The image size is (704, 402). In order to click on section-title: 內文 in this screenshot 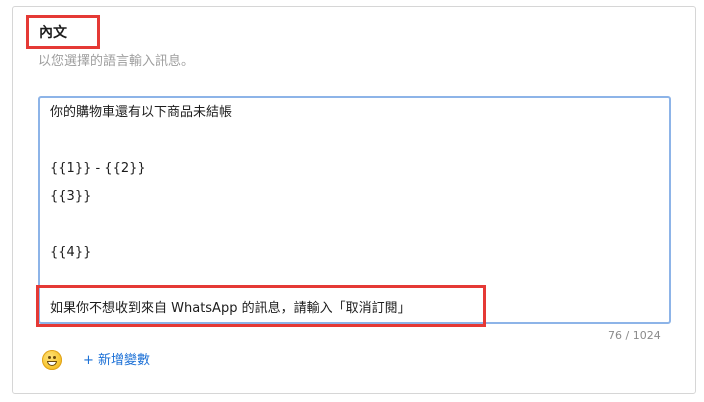, I will do `click(53, 33)`.